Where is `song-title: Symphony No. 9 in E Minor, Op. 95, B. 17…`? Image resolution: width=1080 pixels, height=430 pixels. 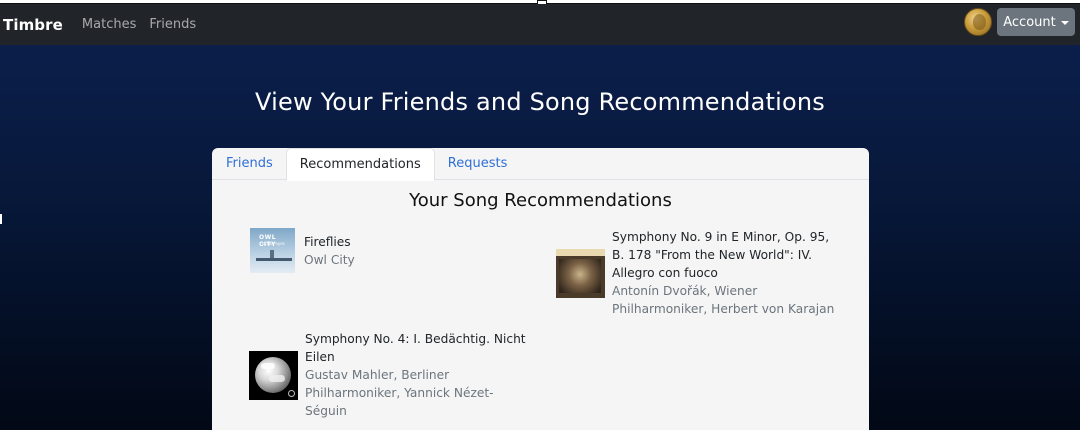
song-title: Symphony No. 9 in E Minor, Op. 95, B. 17… is located at coordinates (721, 255).